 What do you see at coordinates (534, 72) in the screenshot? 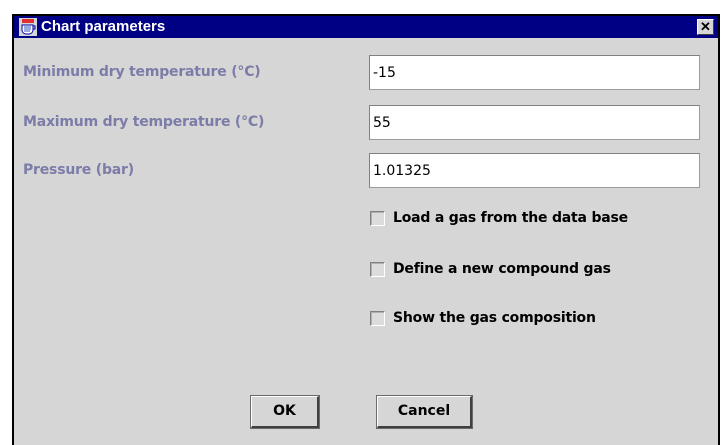
I see `min-temp-input` at bounding box center [534, 72].